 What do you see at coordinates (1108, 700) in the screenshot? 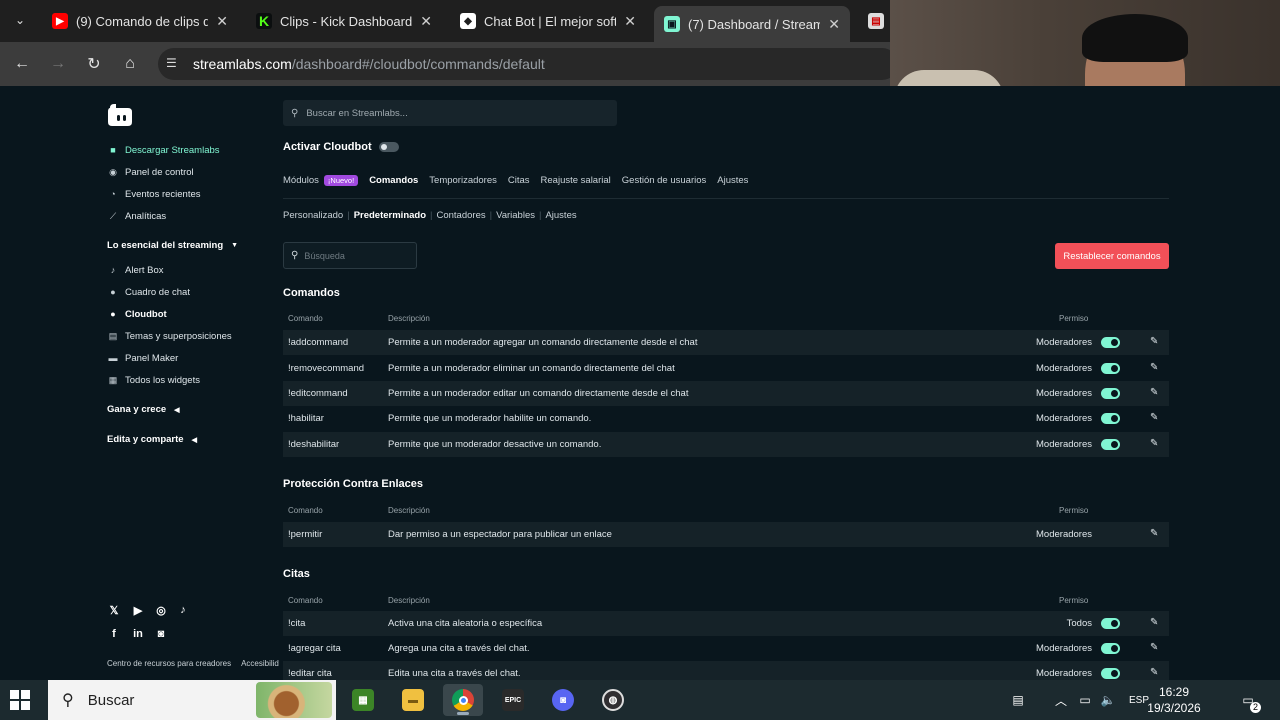
I see `volume-icon: 🔈` at bounding box center [1108, 700].